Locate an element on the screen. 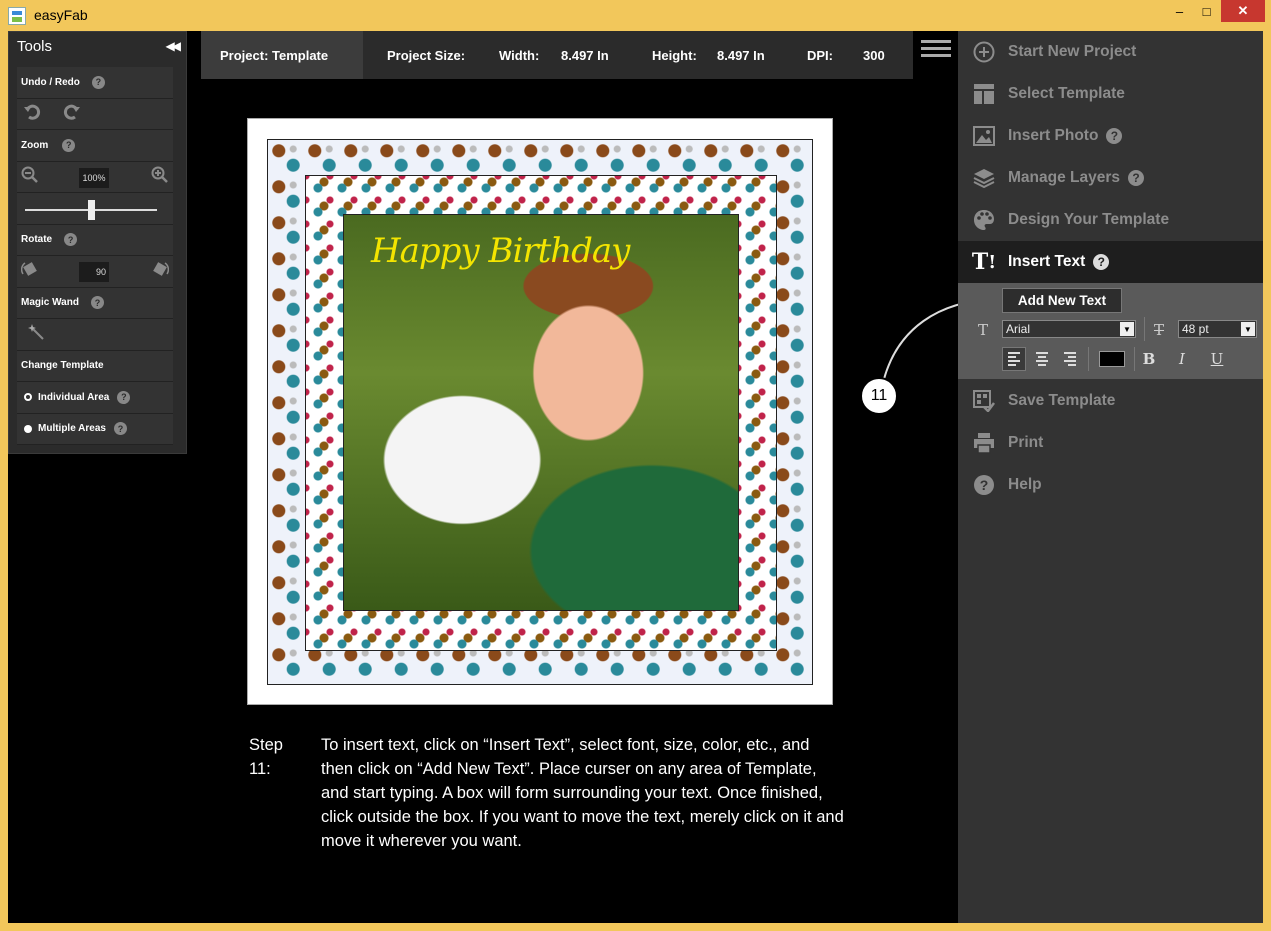 This screenshot has height=931, width=1271. menu-insert-text: T! Insert Text ? is located at coordinates (1110, 262).